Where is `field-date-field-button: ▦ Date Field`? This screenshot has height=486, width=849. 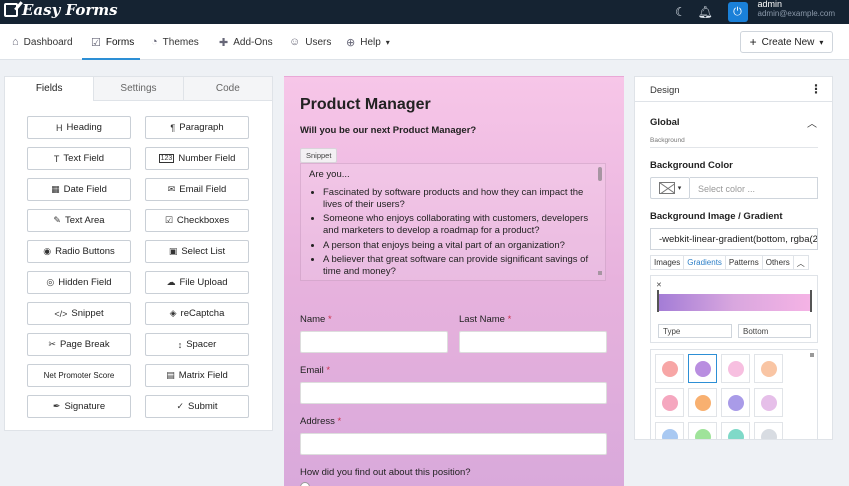 field-date-field-button: ▦ Date Field is located at coordinates (79, 189).